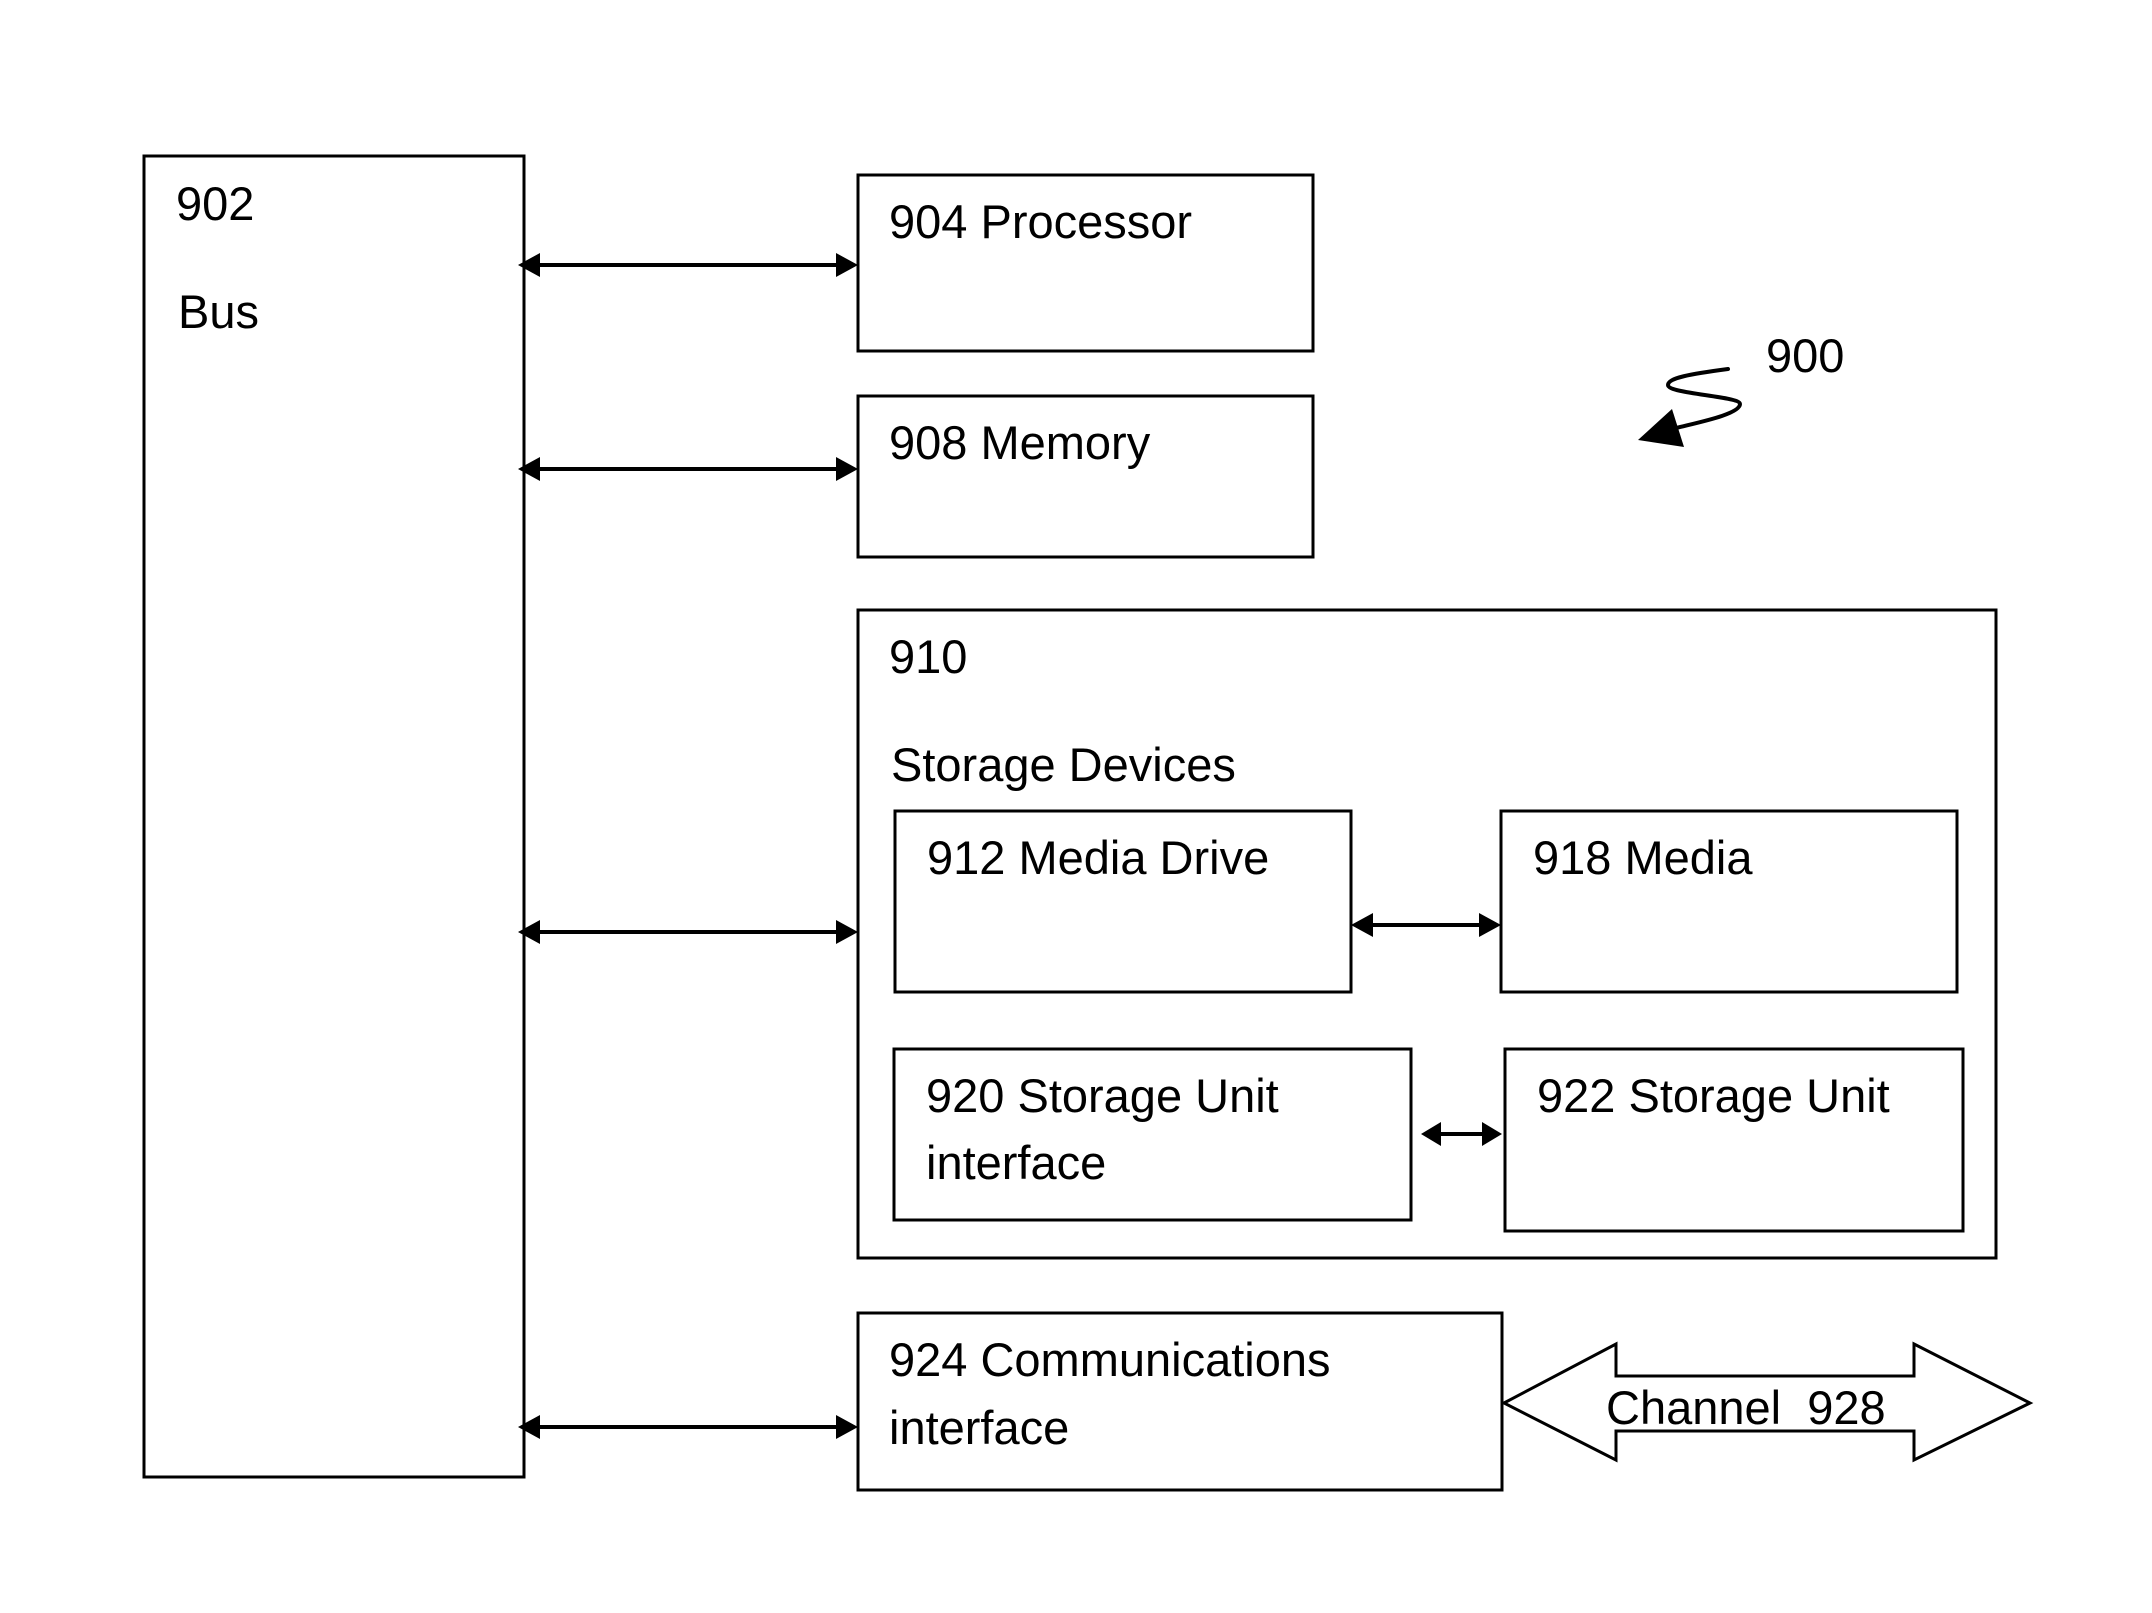  I want to click on channel-block: Channel 928, so click(1767, 1402).